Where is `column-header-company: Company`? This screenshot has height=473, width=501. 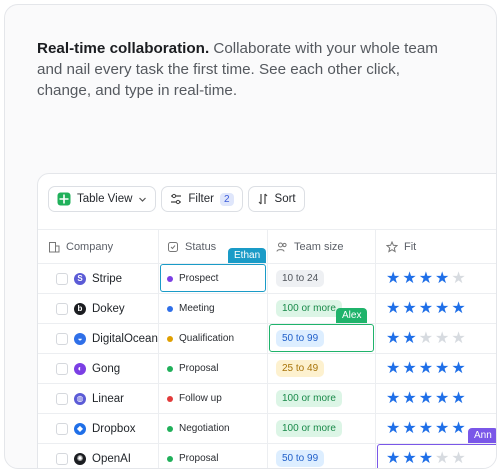 column-header-company: Company is located at coordinates (98, 246).